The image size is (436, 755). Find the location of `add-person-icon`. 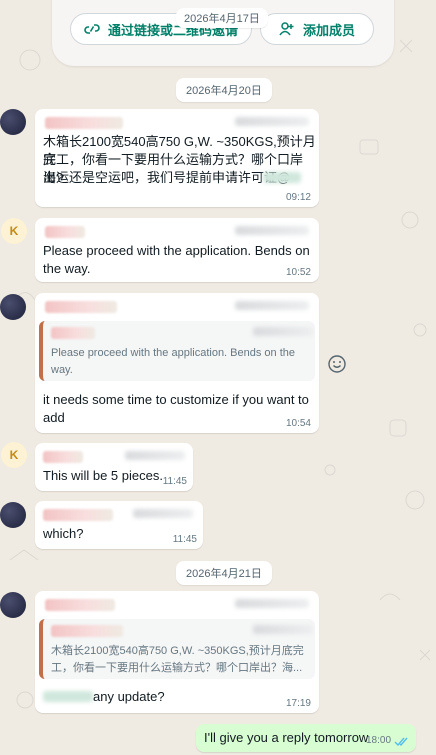

add-person-icon is located at coordinates (286, 29).